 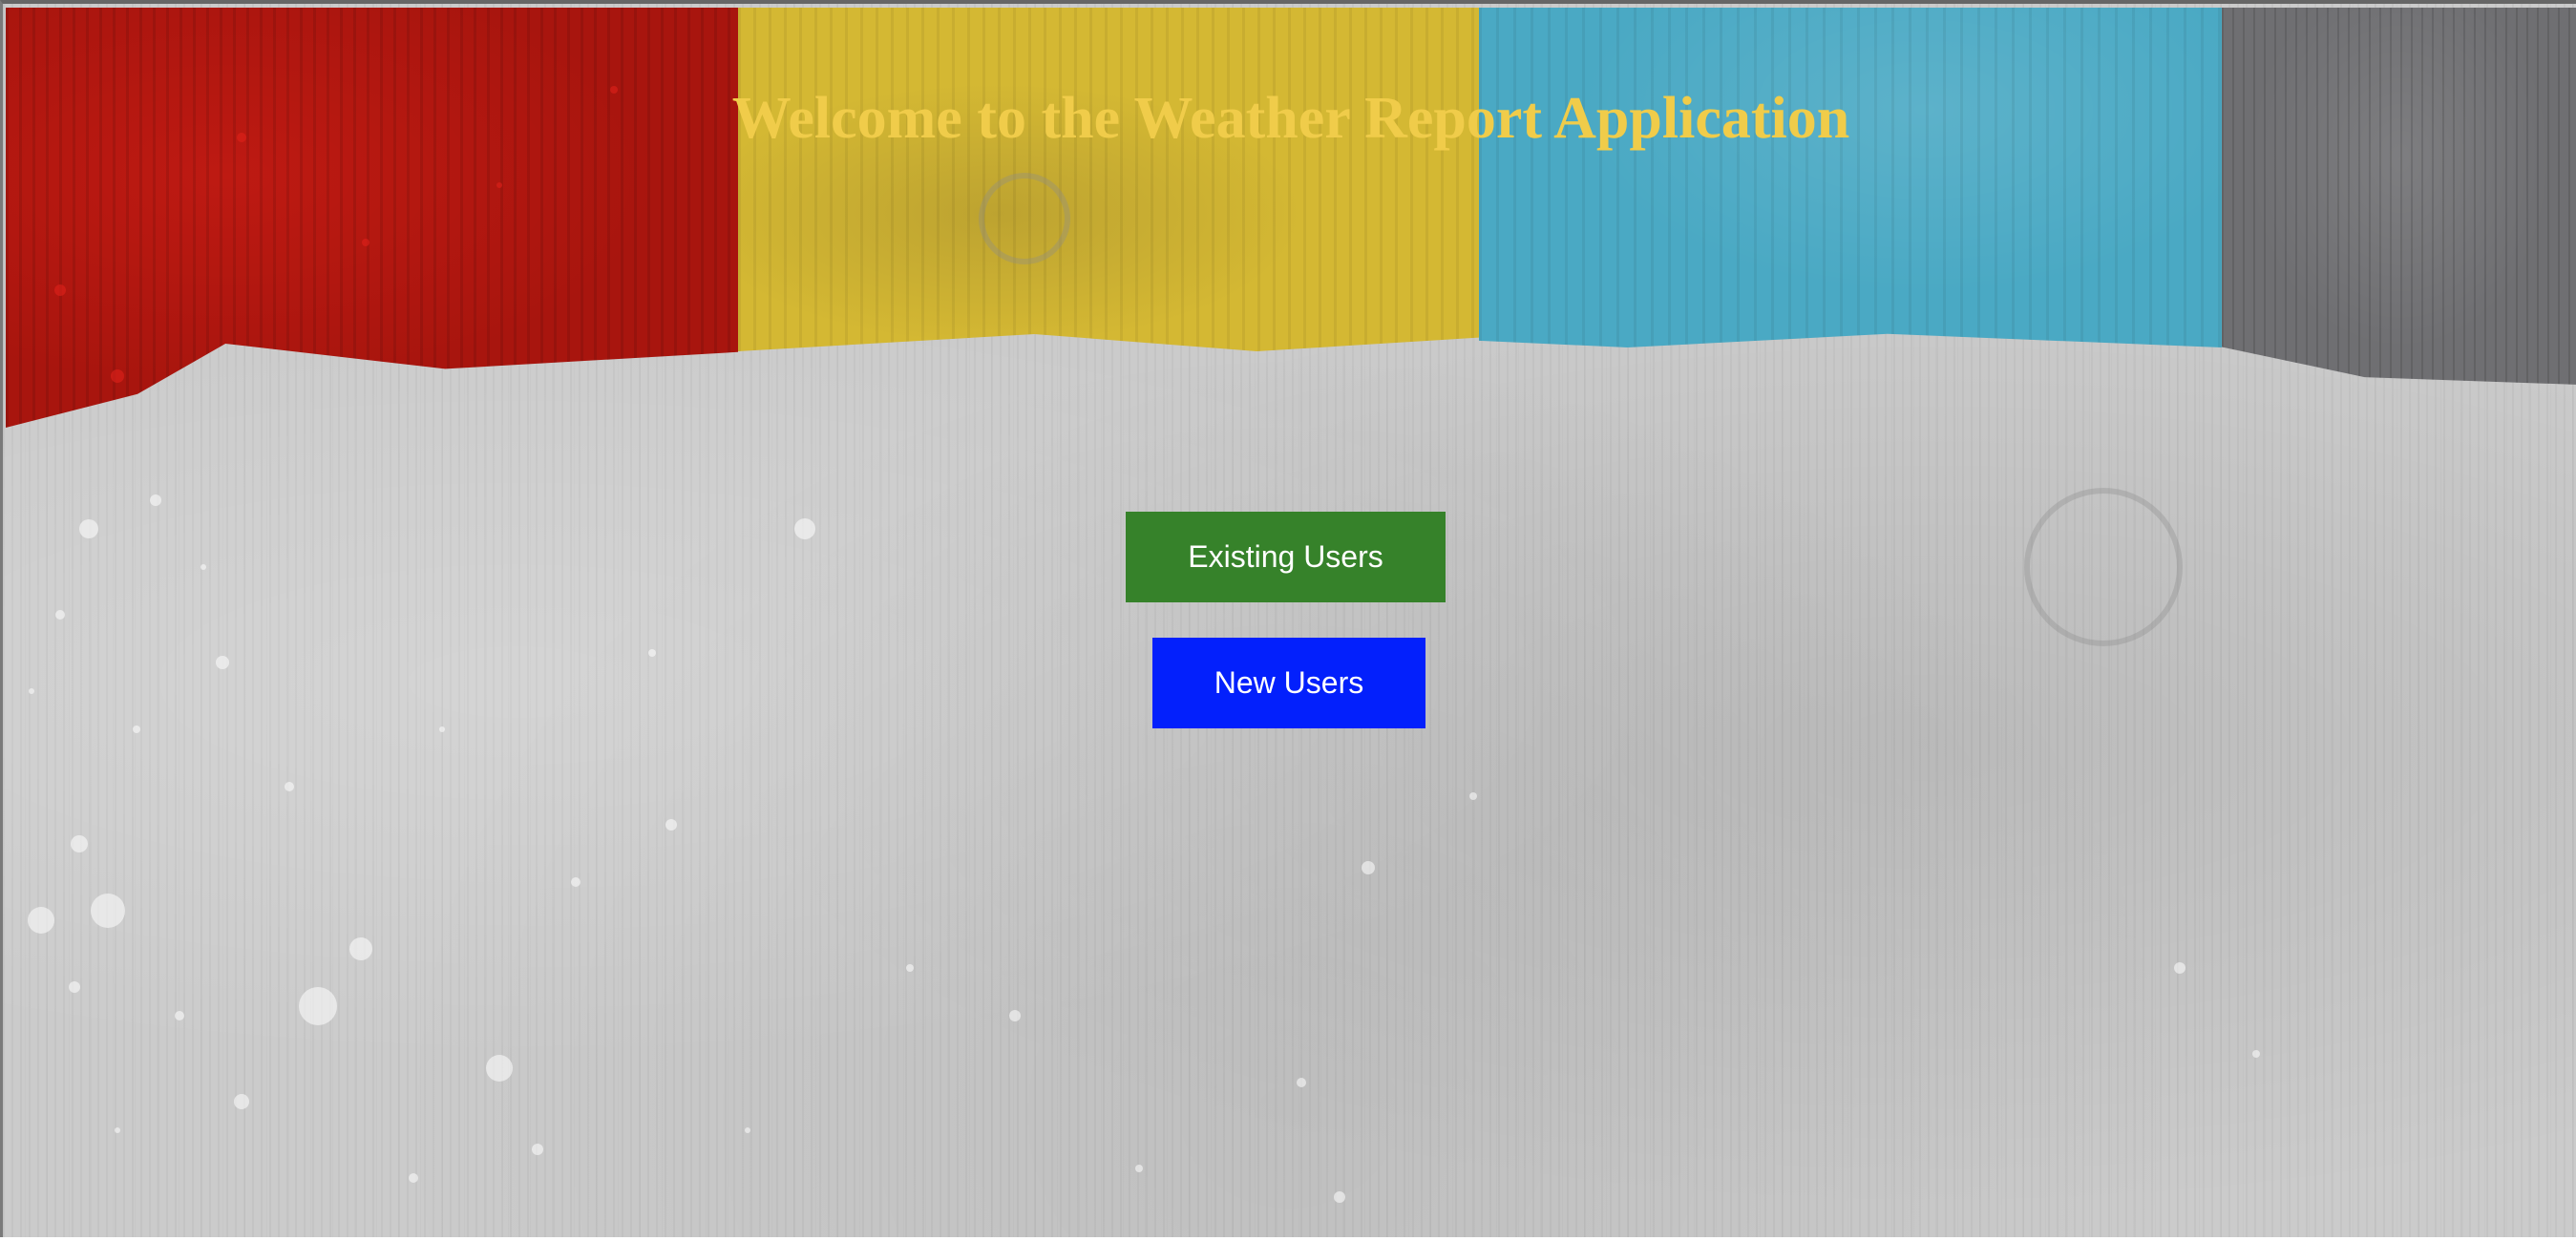 What do you see at coordinates (2399, 196) in the screenshot?
I see `gray-paint-stripe` at bounding box center [2399, 196].